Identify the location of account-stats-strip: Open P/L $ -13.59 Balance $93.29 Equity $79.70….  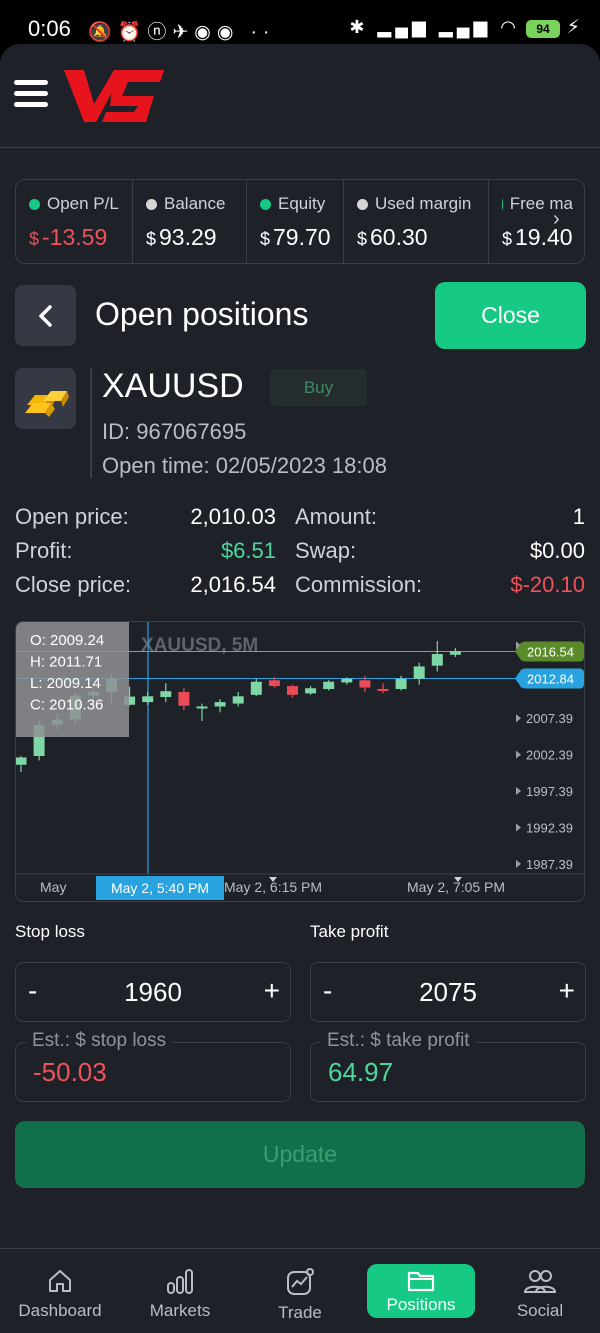
(300, 221).